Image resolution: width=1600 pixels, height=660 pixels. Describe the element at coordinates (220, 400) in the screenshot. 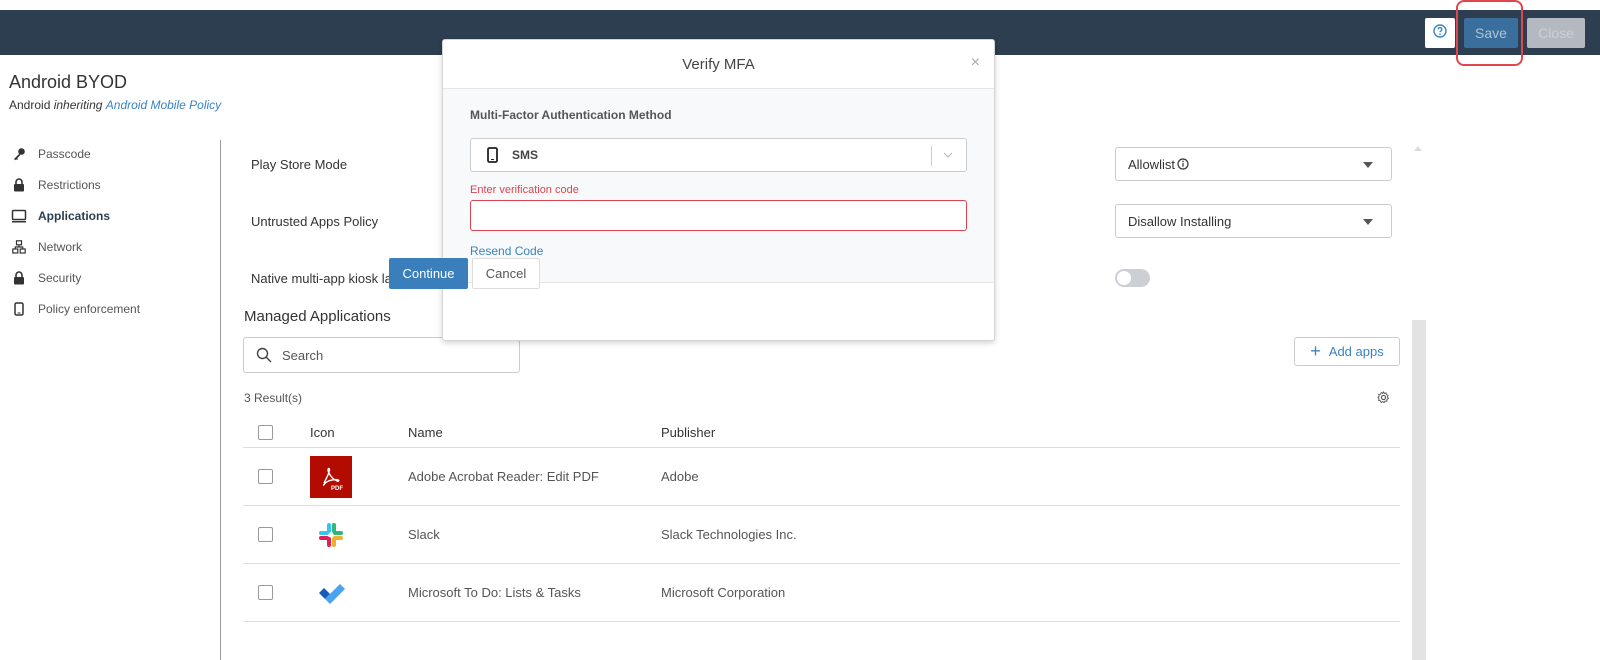

I see `sidebar-divider` at that location.